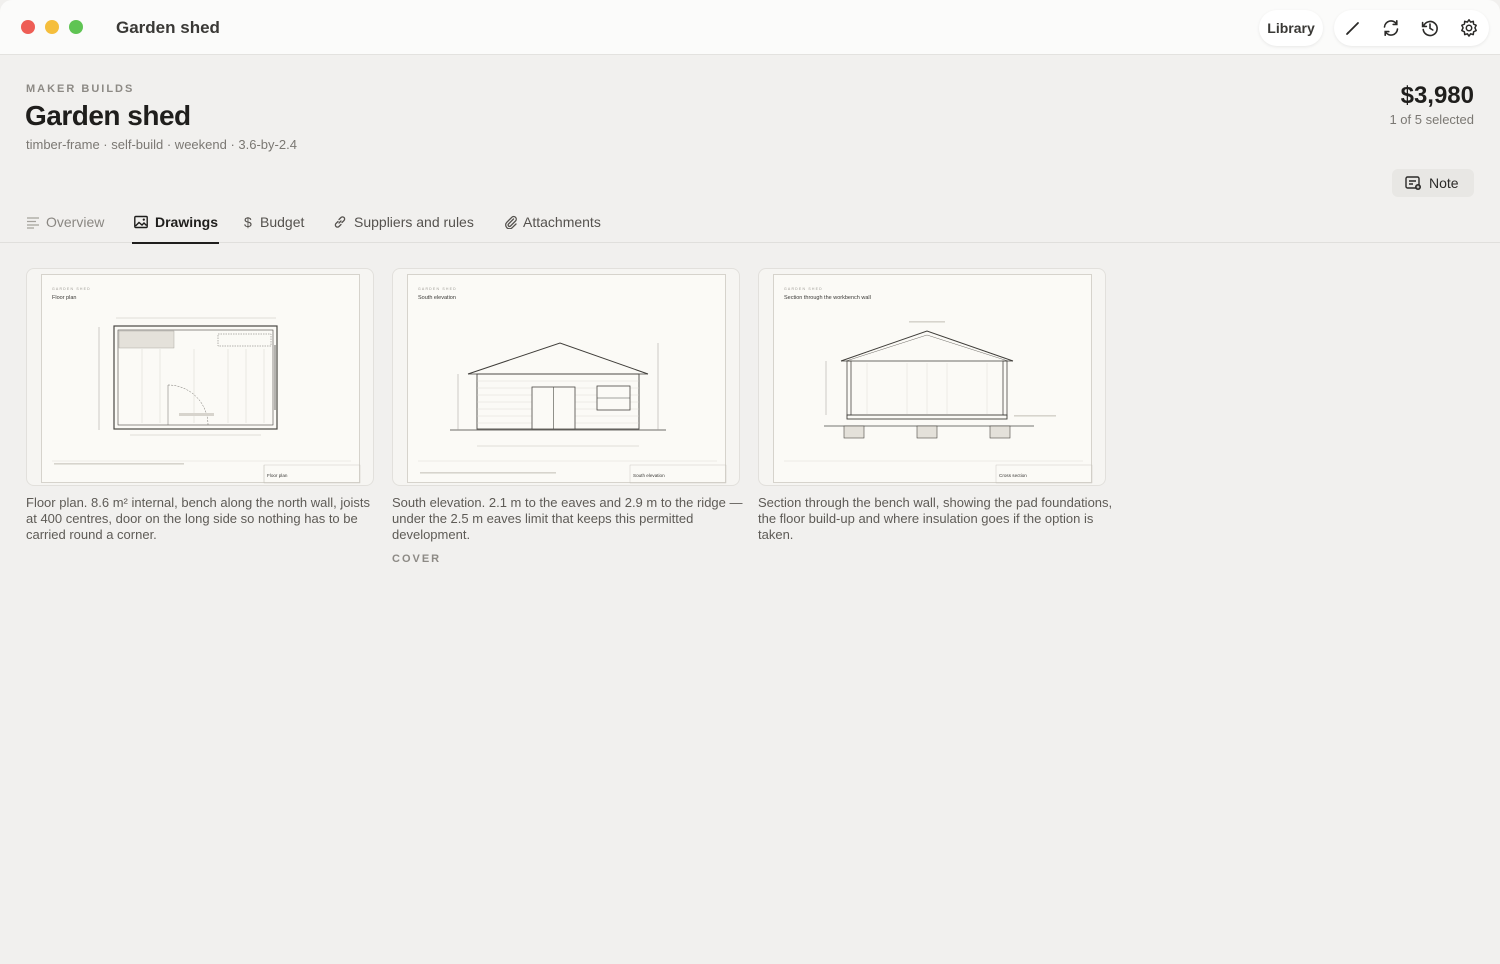 This screenshot has height=964, width=1500. I want to click on dollar-icon: $, so click(248, 222).